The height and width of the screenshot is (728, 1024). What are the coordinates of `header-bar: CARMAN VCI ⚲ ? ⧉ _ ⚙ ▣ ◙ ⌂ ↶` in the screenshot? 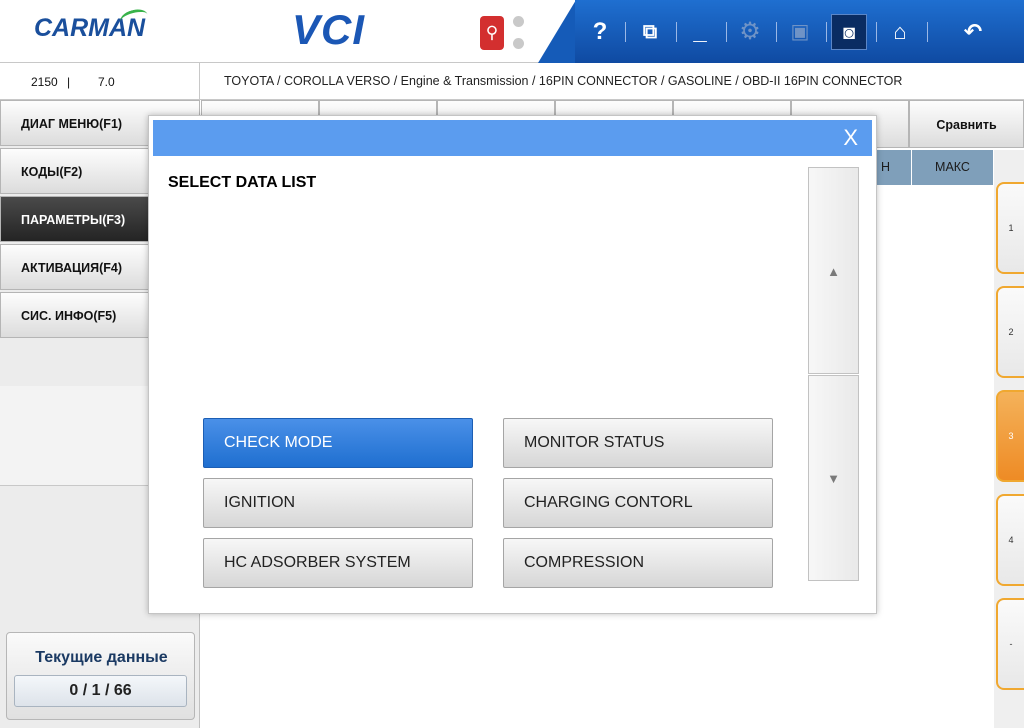 It's located at (512, 31).